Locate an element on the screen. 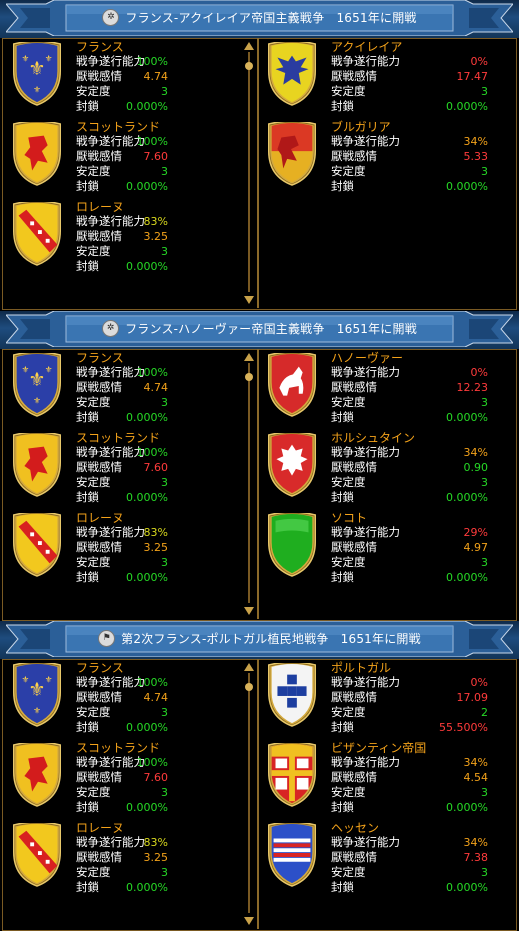 This screenshot has width=519, height=931. war-title-text: フランス-ハノーヴァー帝国主義戦争 1651年に開戦 is located at coordinates (271, 328).